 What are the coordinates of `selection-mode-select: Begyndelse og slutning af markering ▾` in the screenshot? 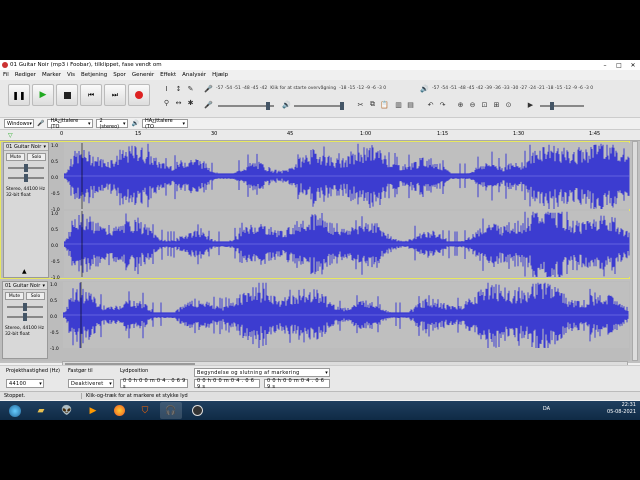 It's located at (262, 372).